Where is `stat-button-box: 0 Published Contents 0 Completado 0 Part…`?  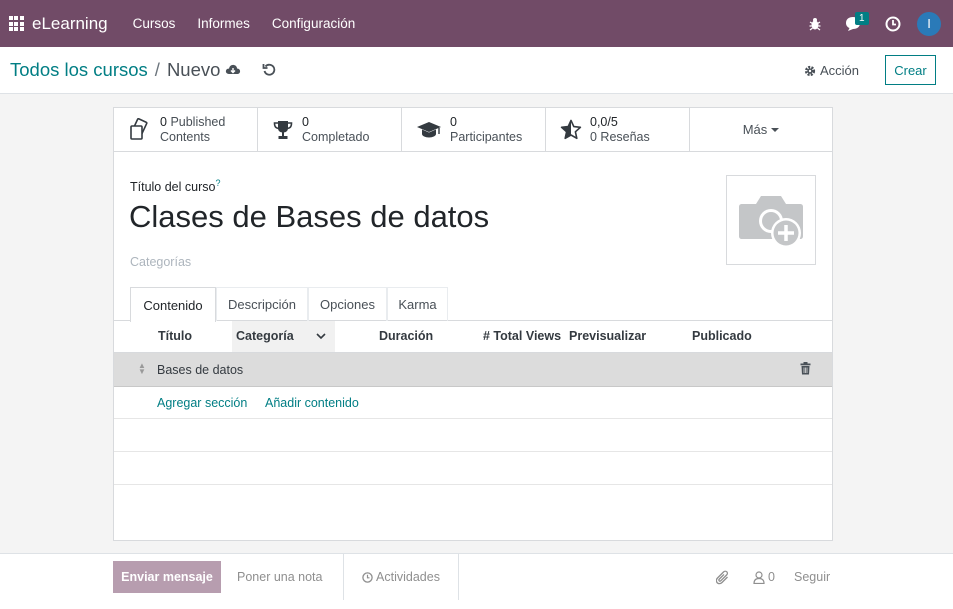 stat-button-box: 0 Published Contents 0 Completado 0 Part… is located at coordinates (473, 130).